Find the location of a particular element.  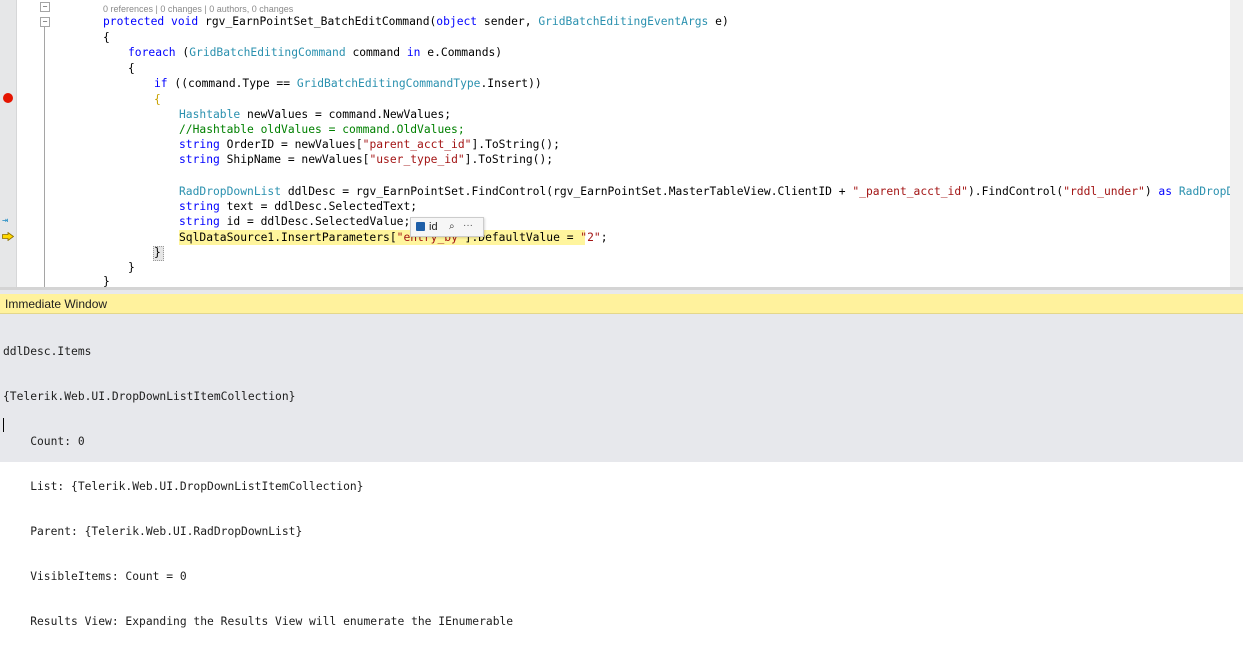

glyph-margin is located at coordinates (8, 143).